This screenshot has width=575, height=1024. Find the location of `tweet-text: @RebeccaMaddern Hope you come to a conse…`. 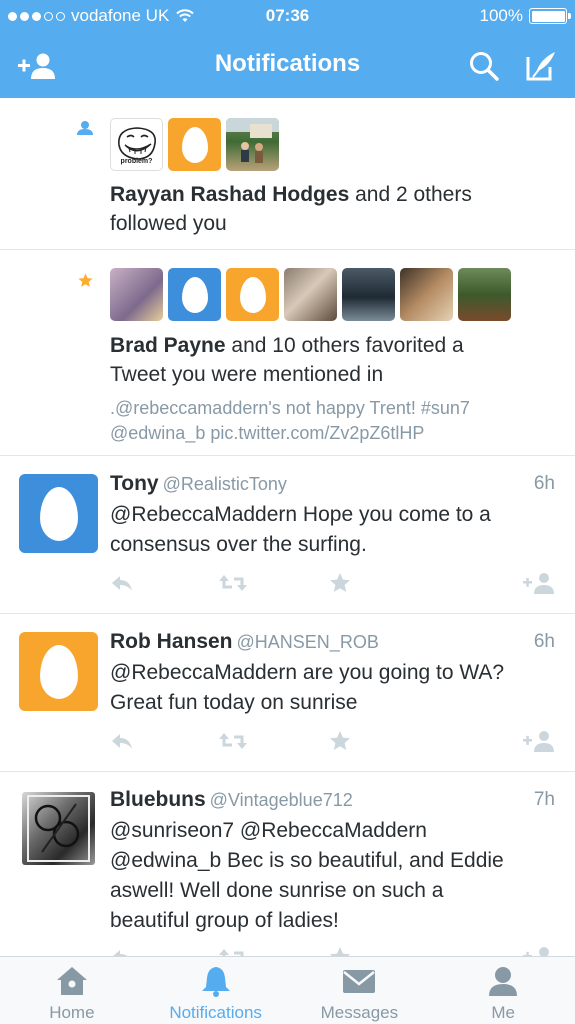

tweet-text: @RebeccaMaddern Hope you come to a conse… is located at coordinates (300, 529).